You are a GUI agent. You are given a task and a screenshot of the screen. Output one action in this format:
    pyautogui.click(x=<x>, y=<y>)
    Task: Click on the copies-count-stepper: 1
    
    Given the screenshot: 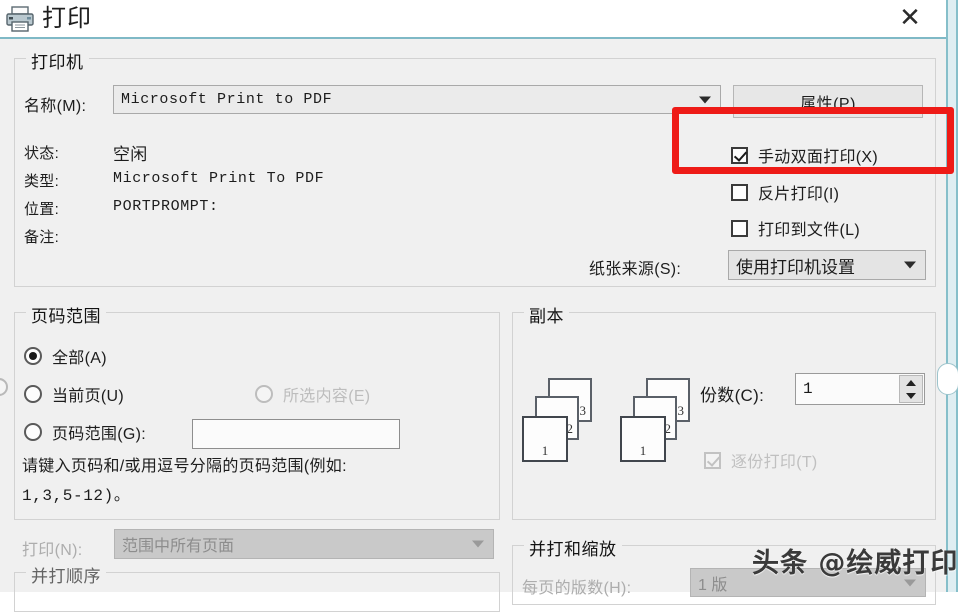 What is the action you would take?
    pyautogui.click(x=860, y=389)
    